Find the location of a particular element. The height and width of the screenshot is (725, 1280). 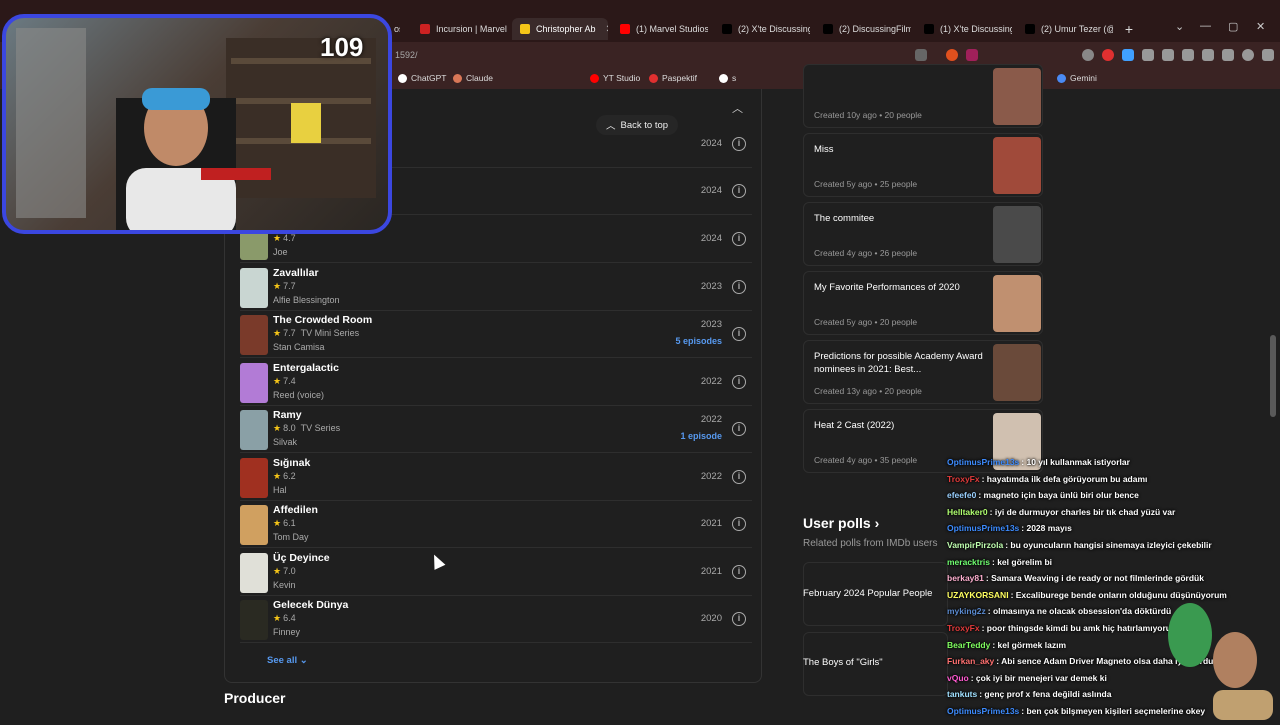

see-all-button: See all ⌄ is located at coordinates (287, 660).